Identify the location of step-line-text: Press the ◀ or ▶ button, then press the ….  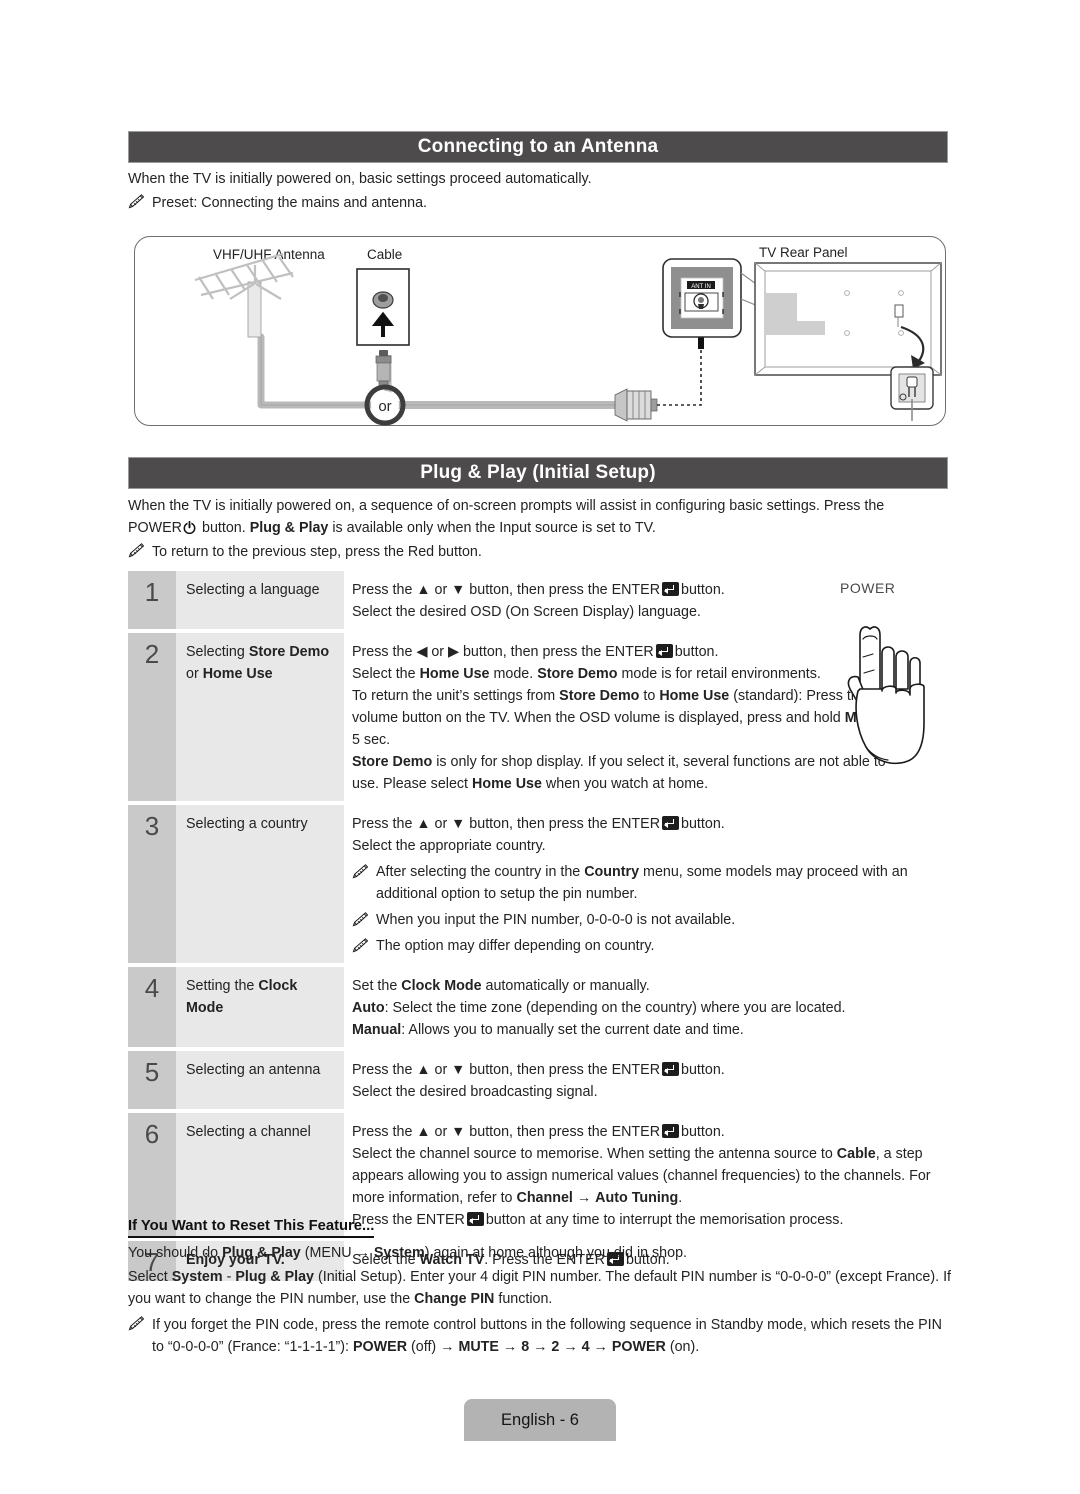
(503, 652).